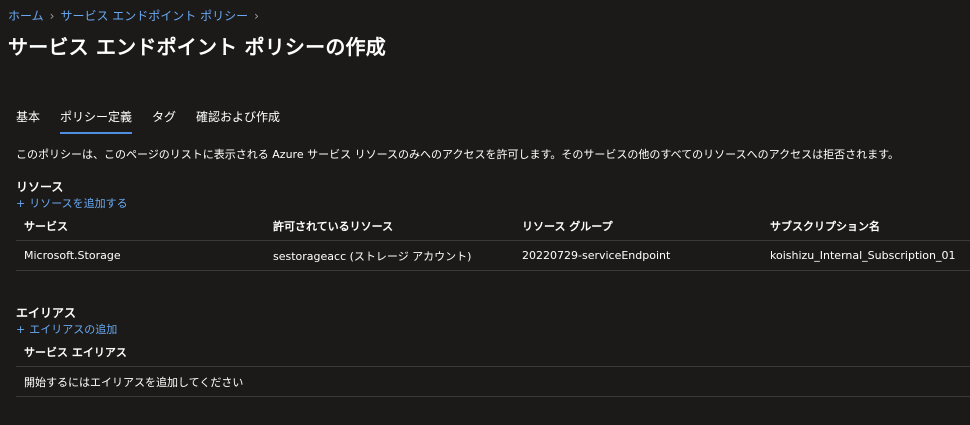 The image size is (970, 425). I want to click on cell-service: Microsoft.Storage, so click(72, 255).